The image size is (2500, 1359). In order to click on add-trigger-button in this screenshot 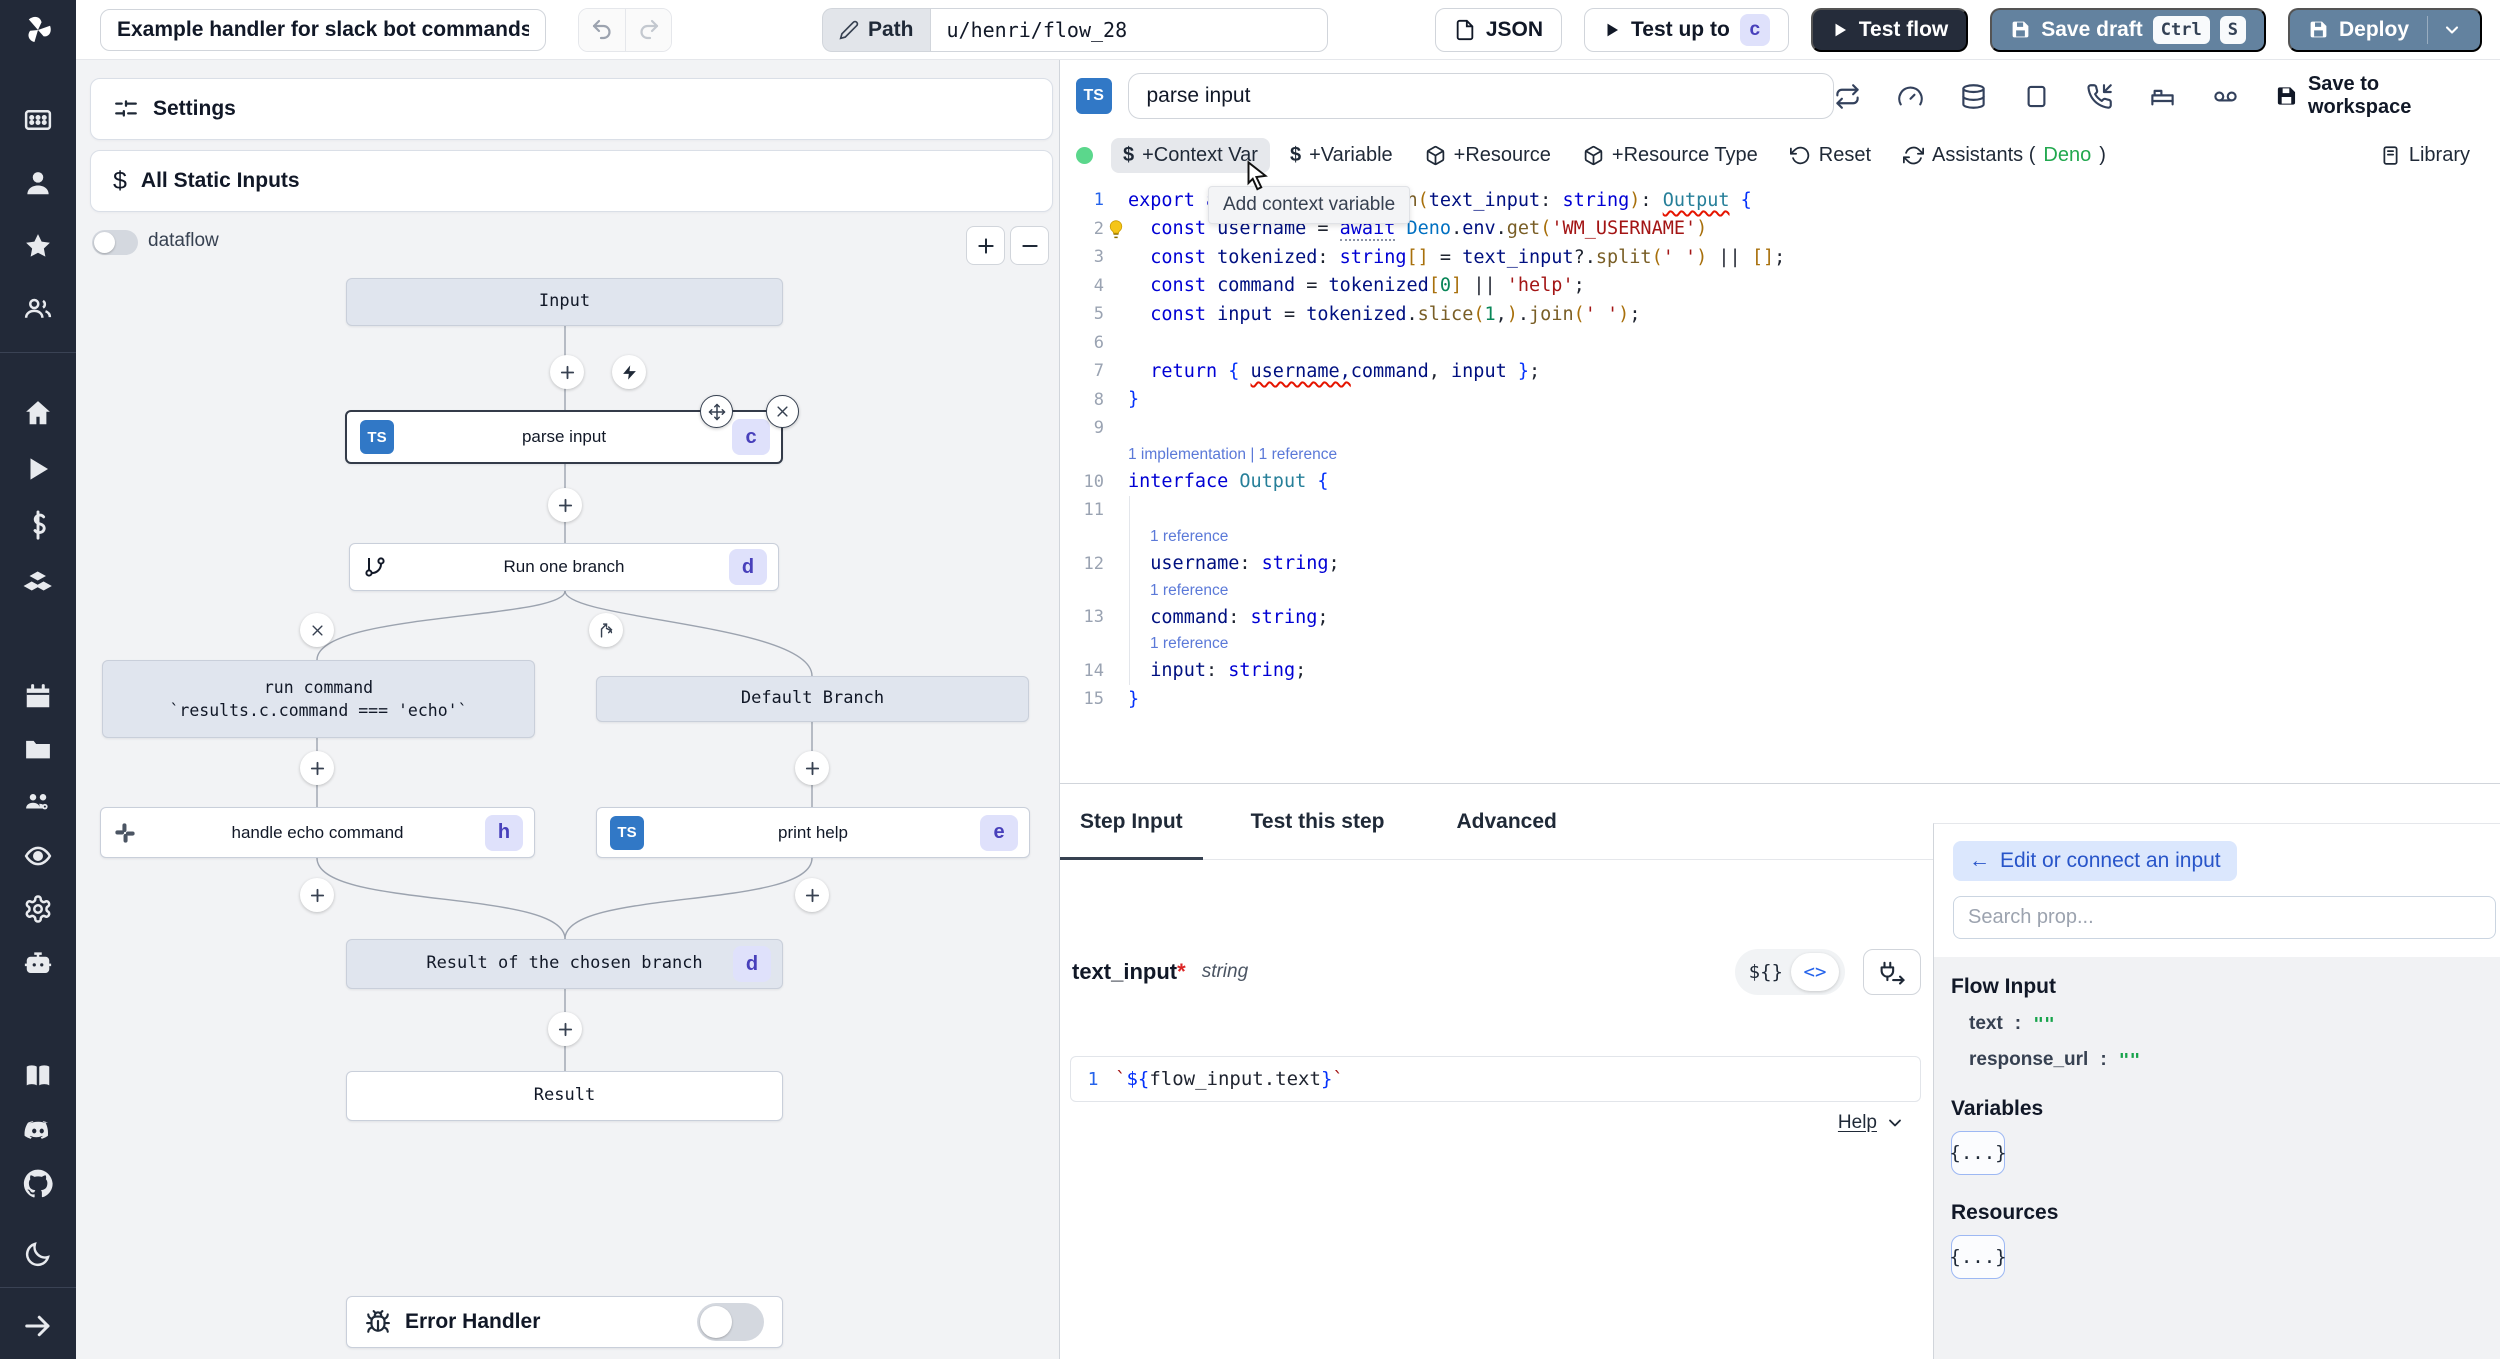, I will do `click(629, 372)`.